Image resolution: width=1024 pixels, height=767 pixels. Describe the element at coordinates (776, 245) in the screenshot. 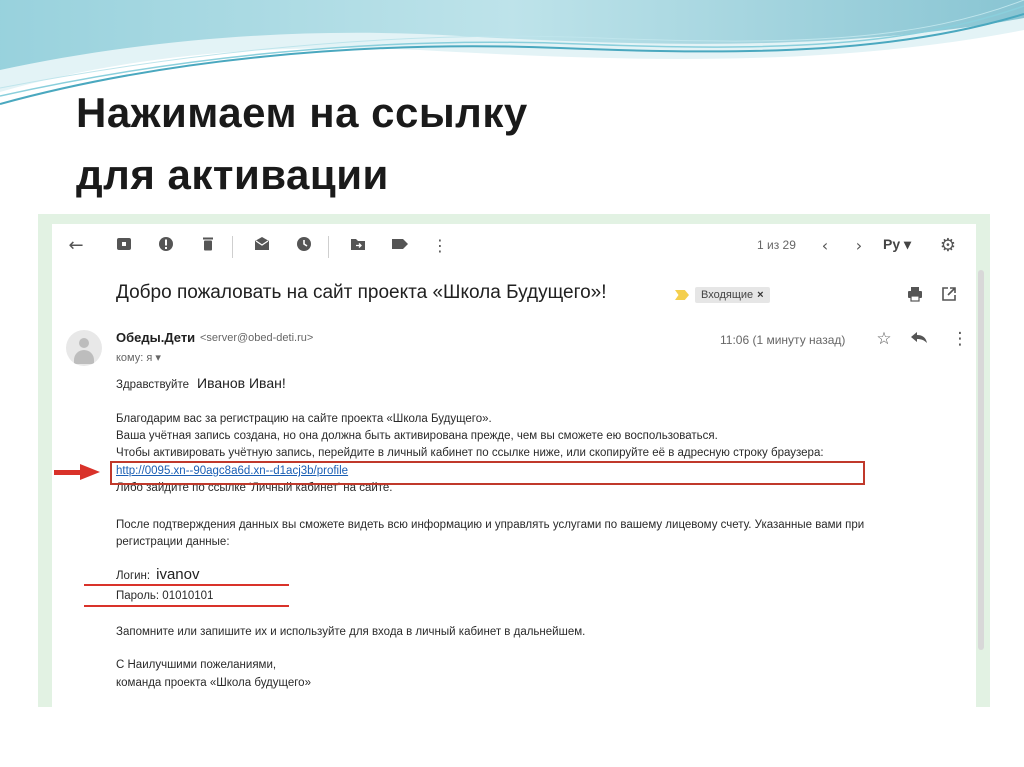

I see `pager-count: 1 из 29` at that location.